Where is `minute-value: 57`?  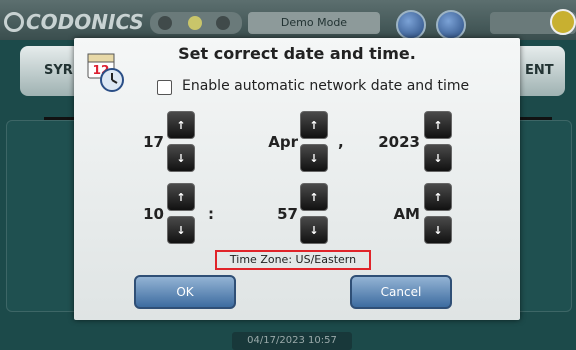
minute-value: 57 is located at coordinates (287, 214).